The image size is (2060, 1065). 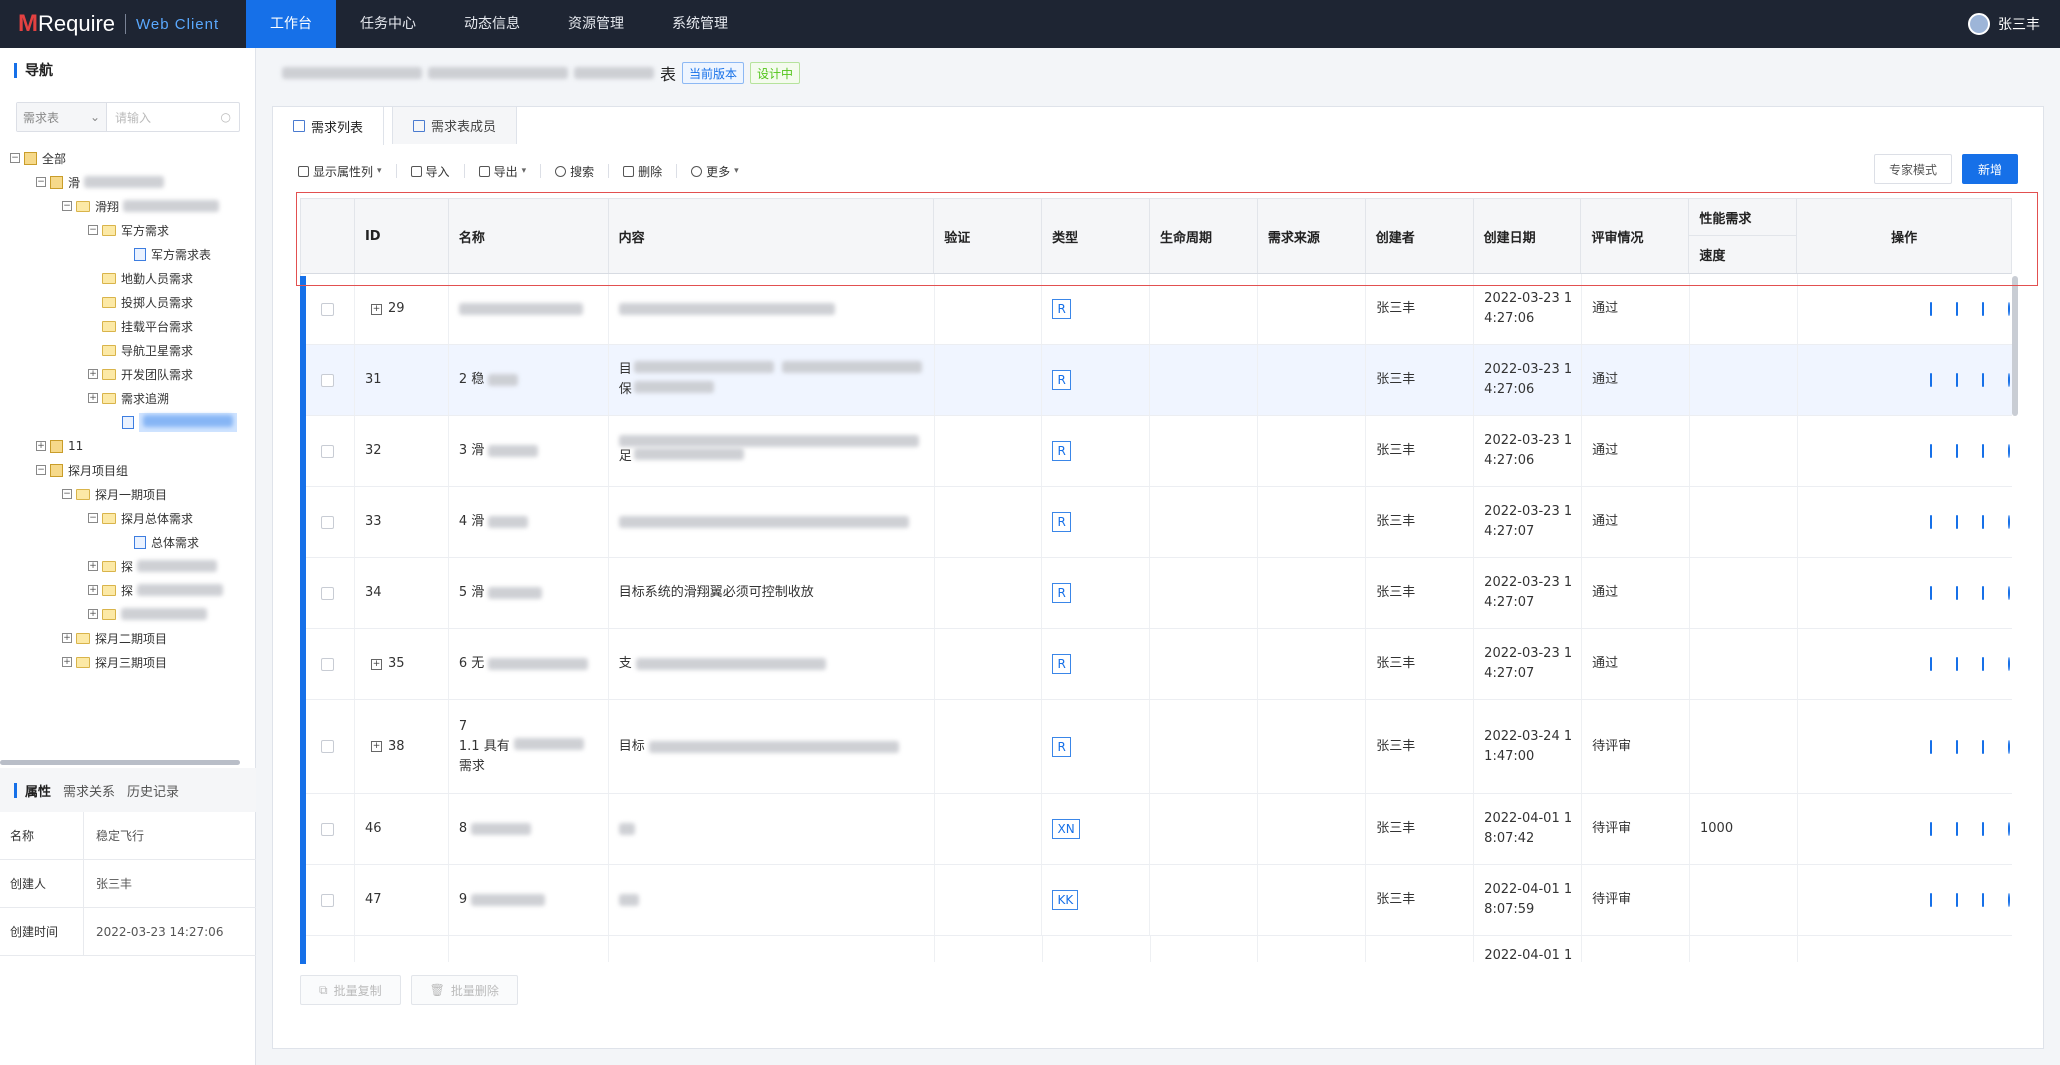 What do you see at coordinates (492, 24) in the screenshot?
I see `nav-news: 动态信息` at bounding box center [492, 24].